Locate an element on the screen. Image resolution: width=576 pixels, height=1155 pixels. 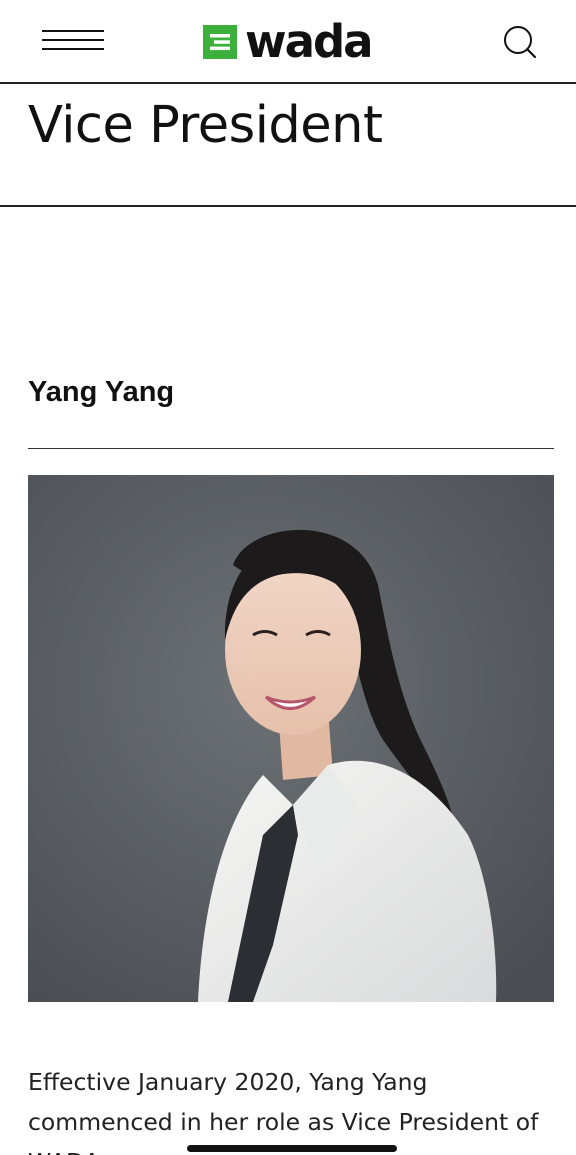
wada-logo-mark-icon is located at coordinates (220, 42).